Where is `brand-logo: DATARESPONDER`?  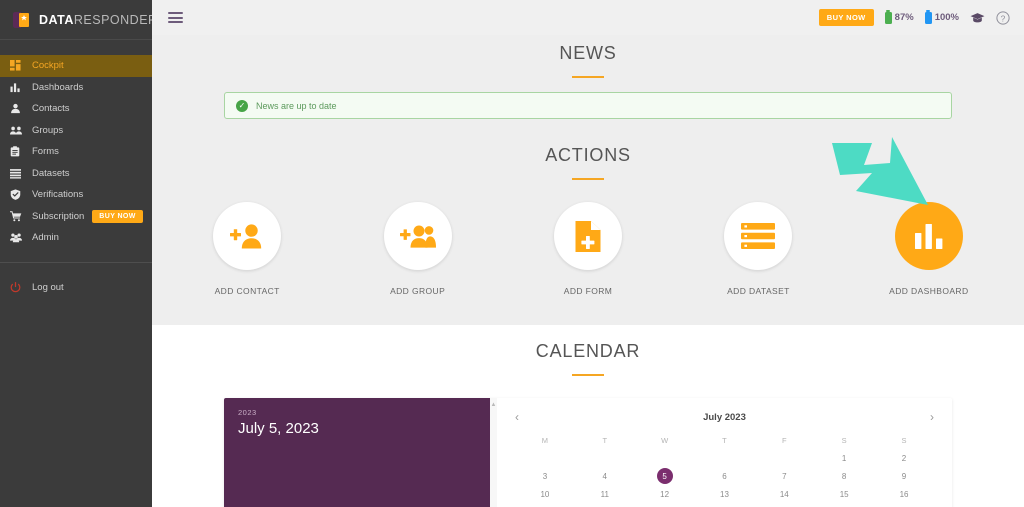 brand-logo: DATARESPONDER is located at coordinates (76, 20).